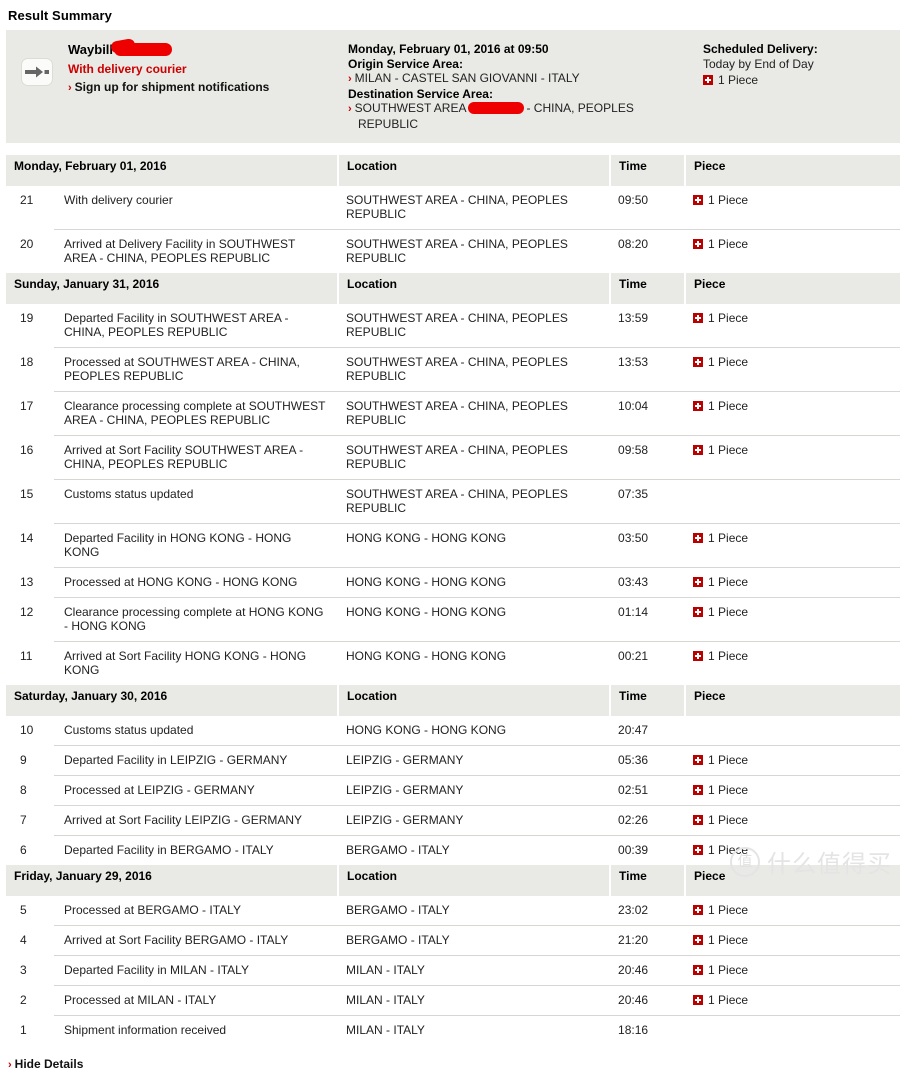  I want to click on hide-details-link: › Hide Details, so click(457, 1065).